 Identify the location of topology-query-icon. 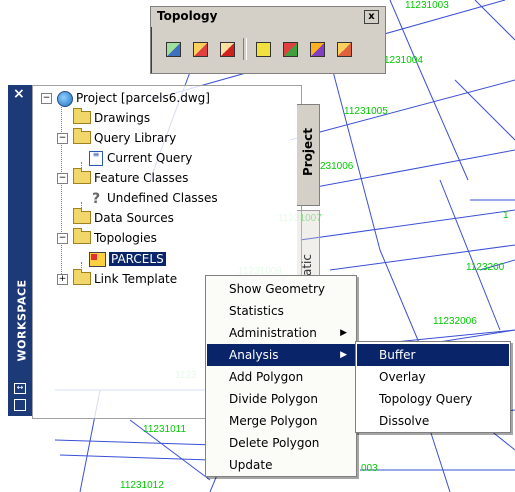
(344, 49).